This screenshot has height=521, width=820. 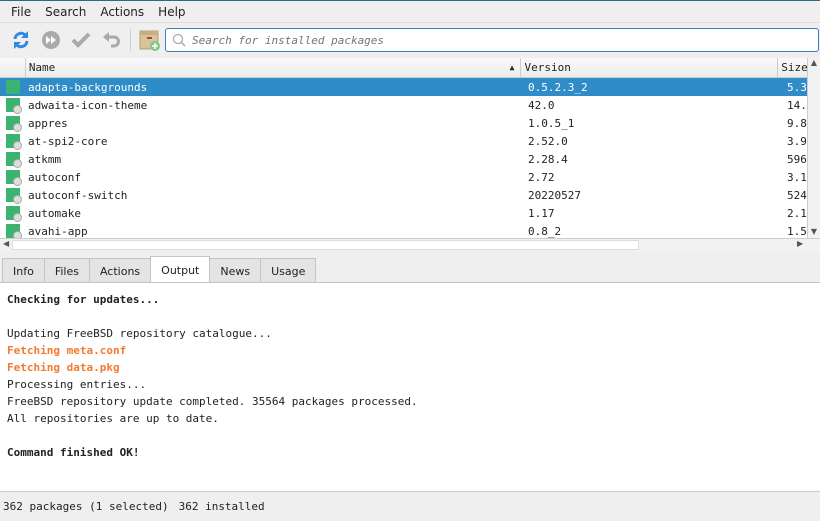 What do you see at coordinates (65, 12) in the screenshot?
I see `menu-search: Search` at bounding box center [65, 12].